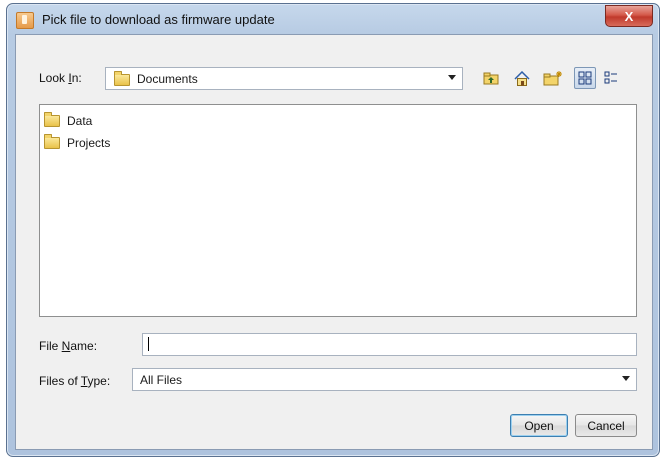  What do you see at coordinates (25, 20) in the screenshot?
I see `app-icon` at bounding box center [25, 20].